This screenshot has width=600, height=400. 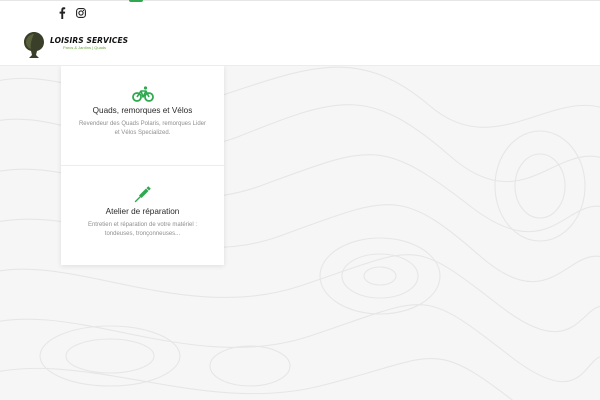 I want to click on facebook-icon, so click(x=62, y=13).